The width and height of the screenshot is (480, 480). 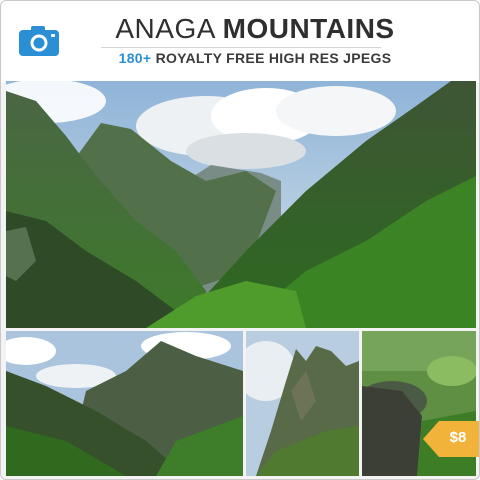 I want to click on header-divider, so click(x=241, y=47).